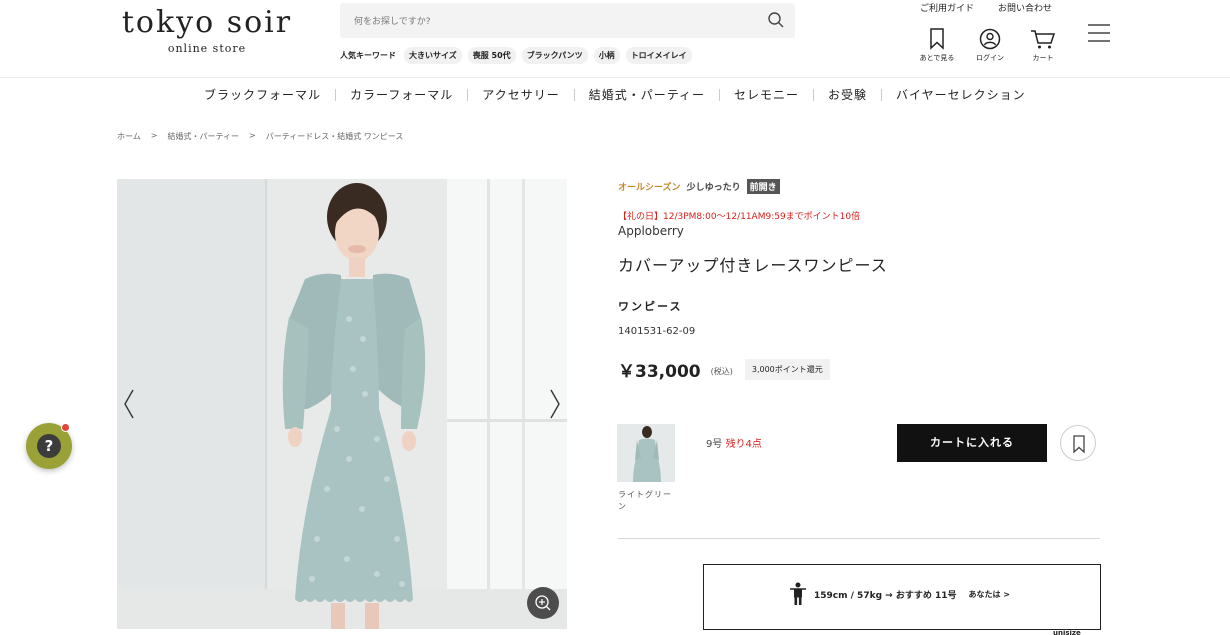  Describe the element at coordinates (335, 136) in the screenshot. I see `breadcrumb-current: パーティードレス・結婚式 ワンピース` at that location.